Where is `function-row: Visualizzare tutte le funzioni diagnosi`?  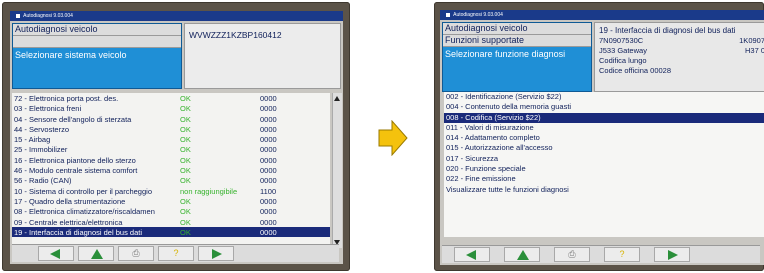 function-row: Visualizzare tutte le funzioni diagnosi is located at coordinates (604, 190).